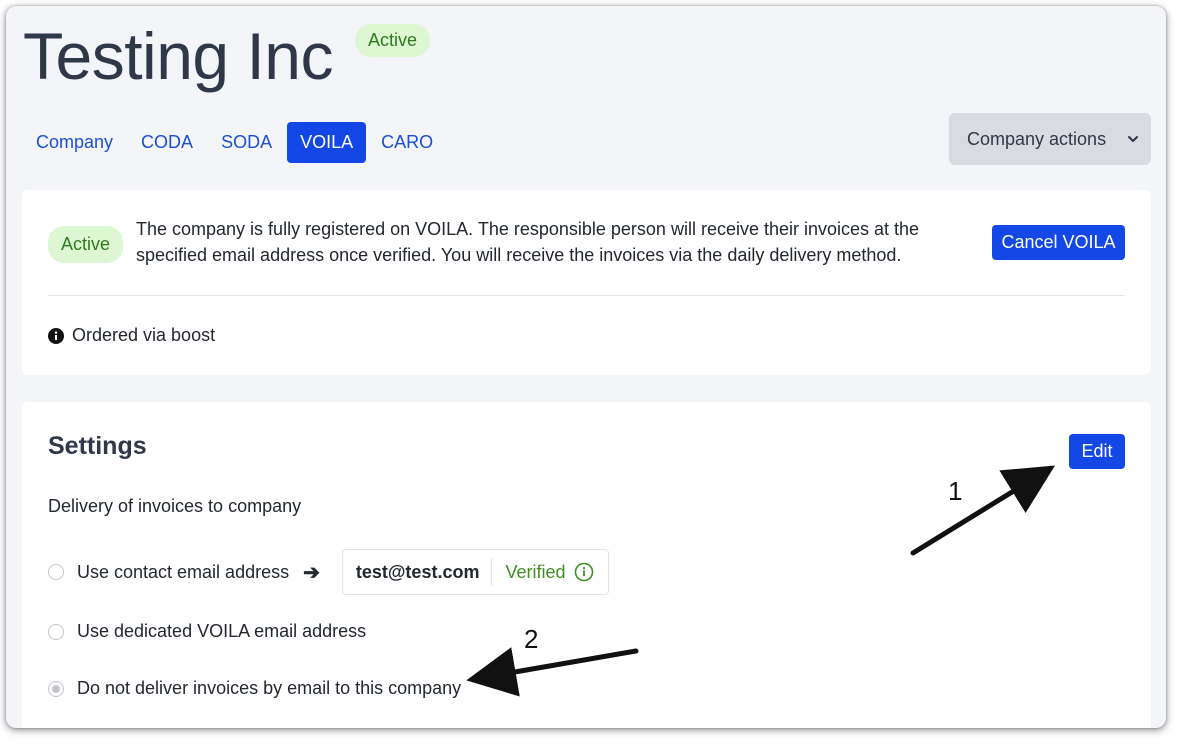 This screenshot has width=1189, height=751. I want to click on ordered-text: Ordered via boost, so click(144, 335).